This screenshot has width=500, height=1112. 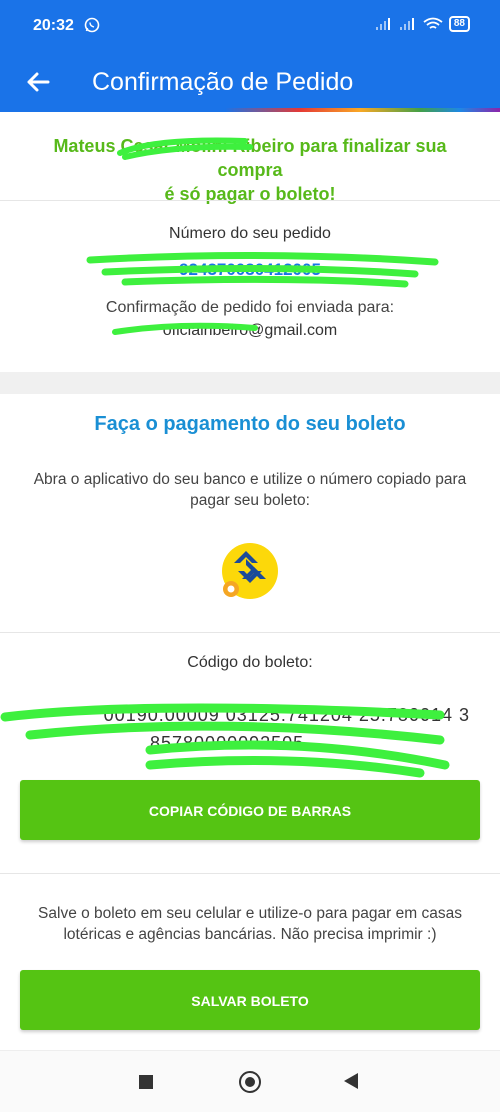 I want to click on page-title: Confirmação de Pedido, so click(x=223, y=82).